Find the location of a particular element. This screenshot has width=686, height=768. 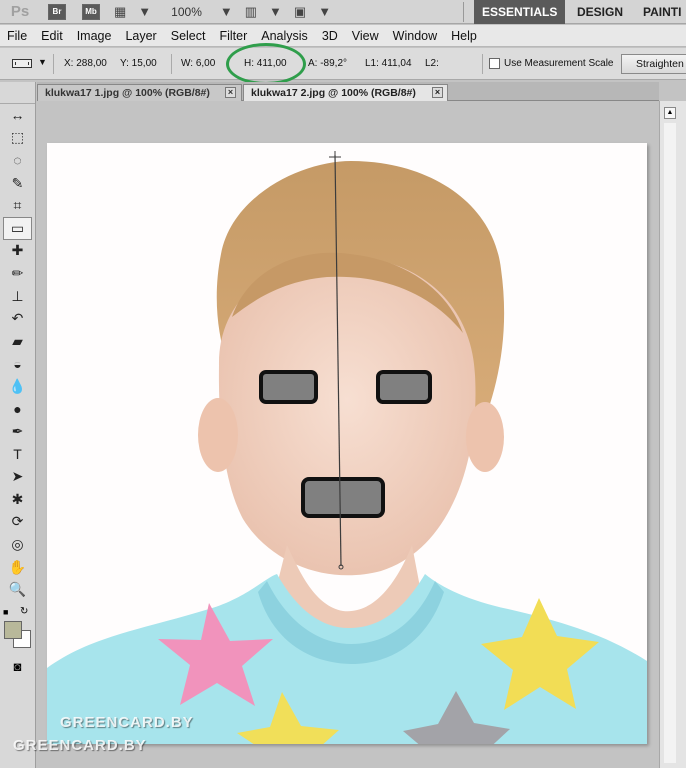

blur-icon: 💧 is located at coordinates (17, 386).